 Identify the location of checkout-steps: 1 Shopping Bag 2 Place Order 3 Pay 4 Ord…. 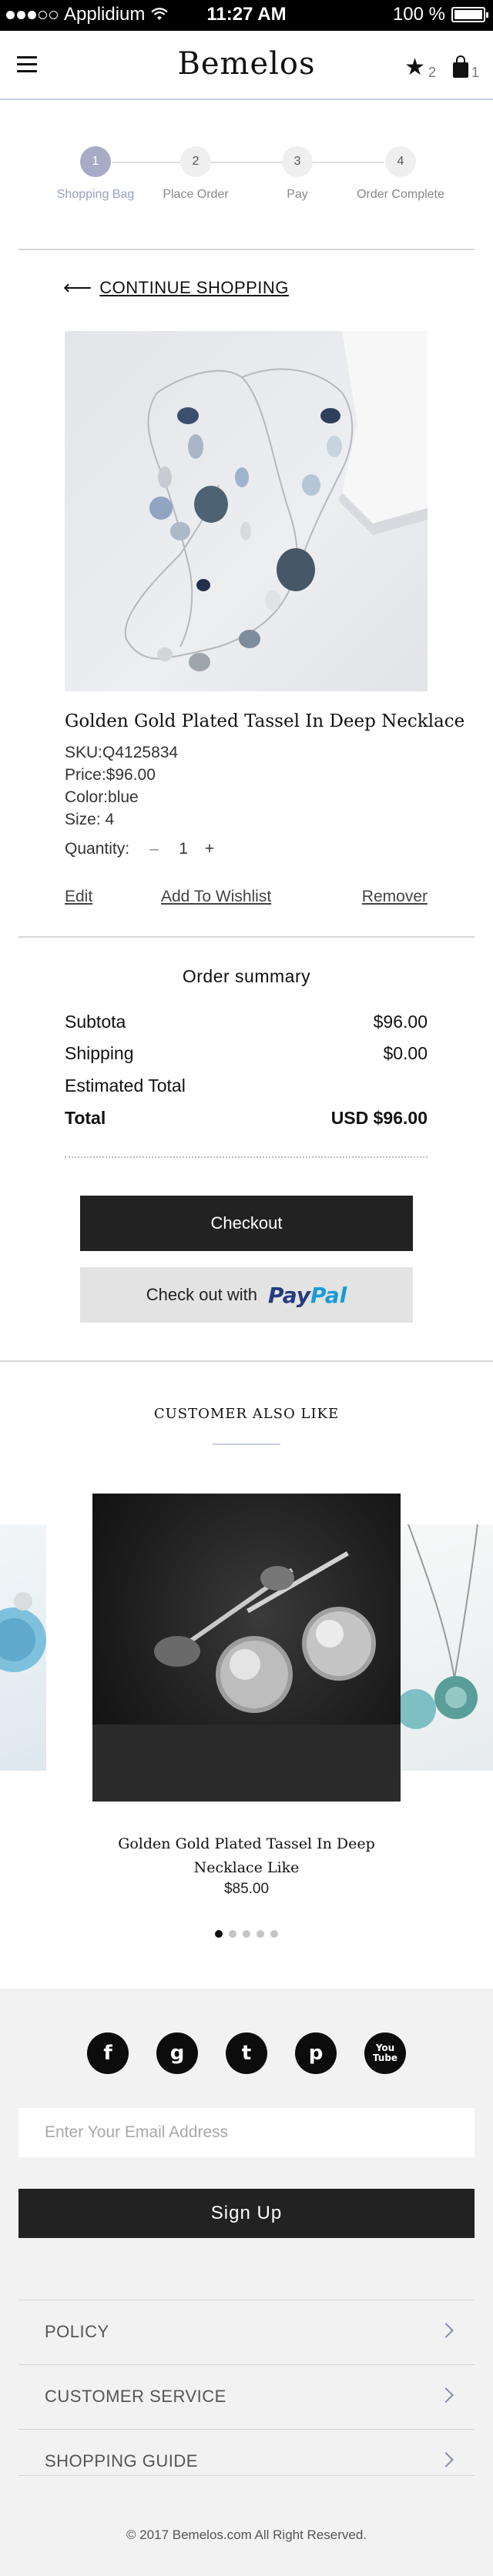
(246, 177).